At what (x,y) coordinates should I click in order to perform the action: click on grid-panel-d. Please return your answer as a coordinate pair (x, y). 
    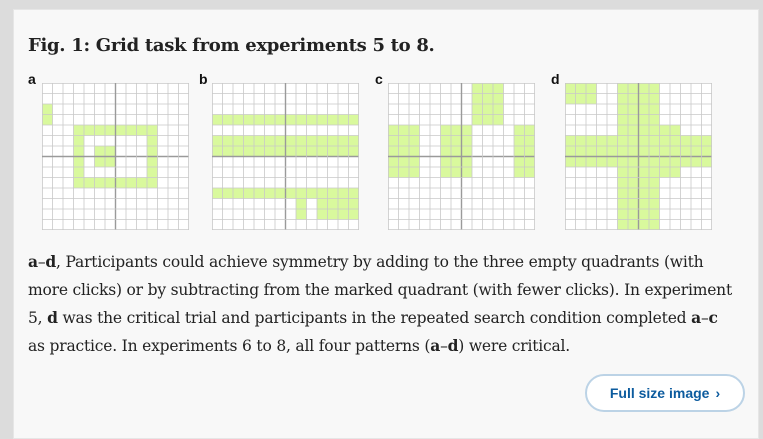
    Looking at the image, I should click on (638, 156).